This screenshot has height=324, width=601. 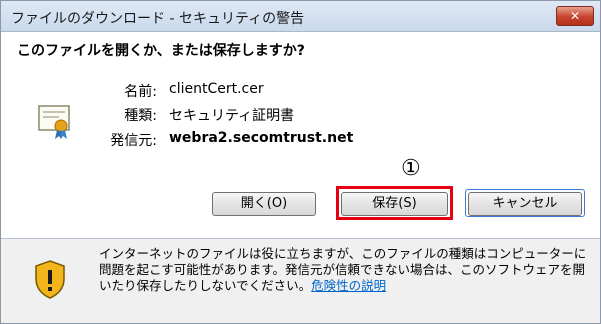 I want to click on save-button: 保存(S), so click(x=394, y=204).